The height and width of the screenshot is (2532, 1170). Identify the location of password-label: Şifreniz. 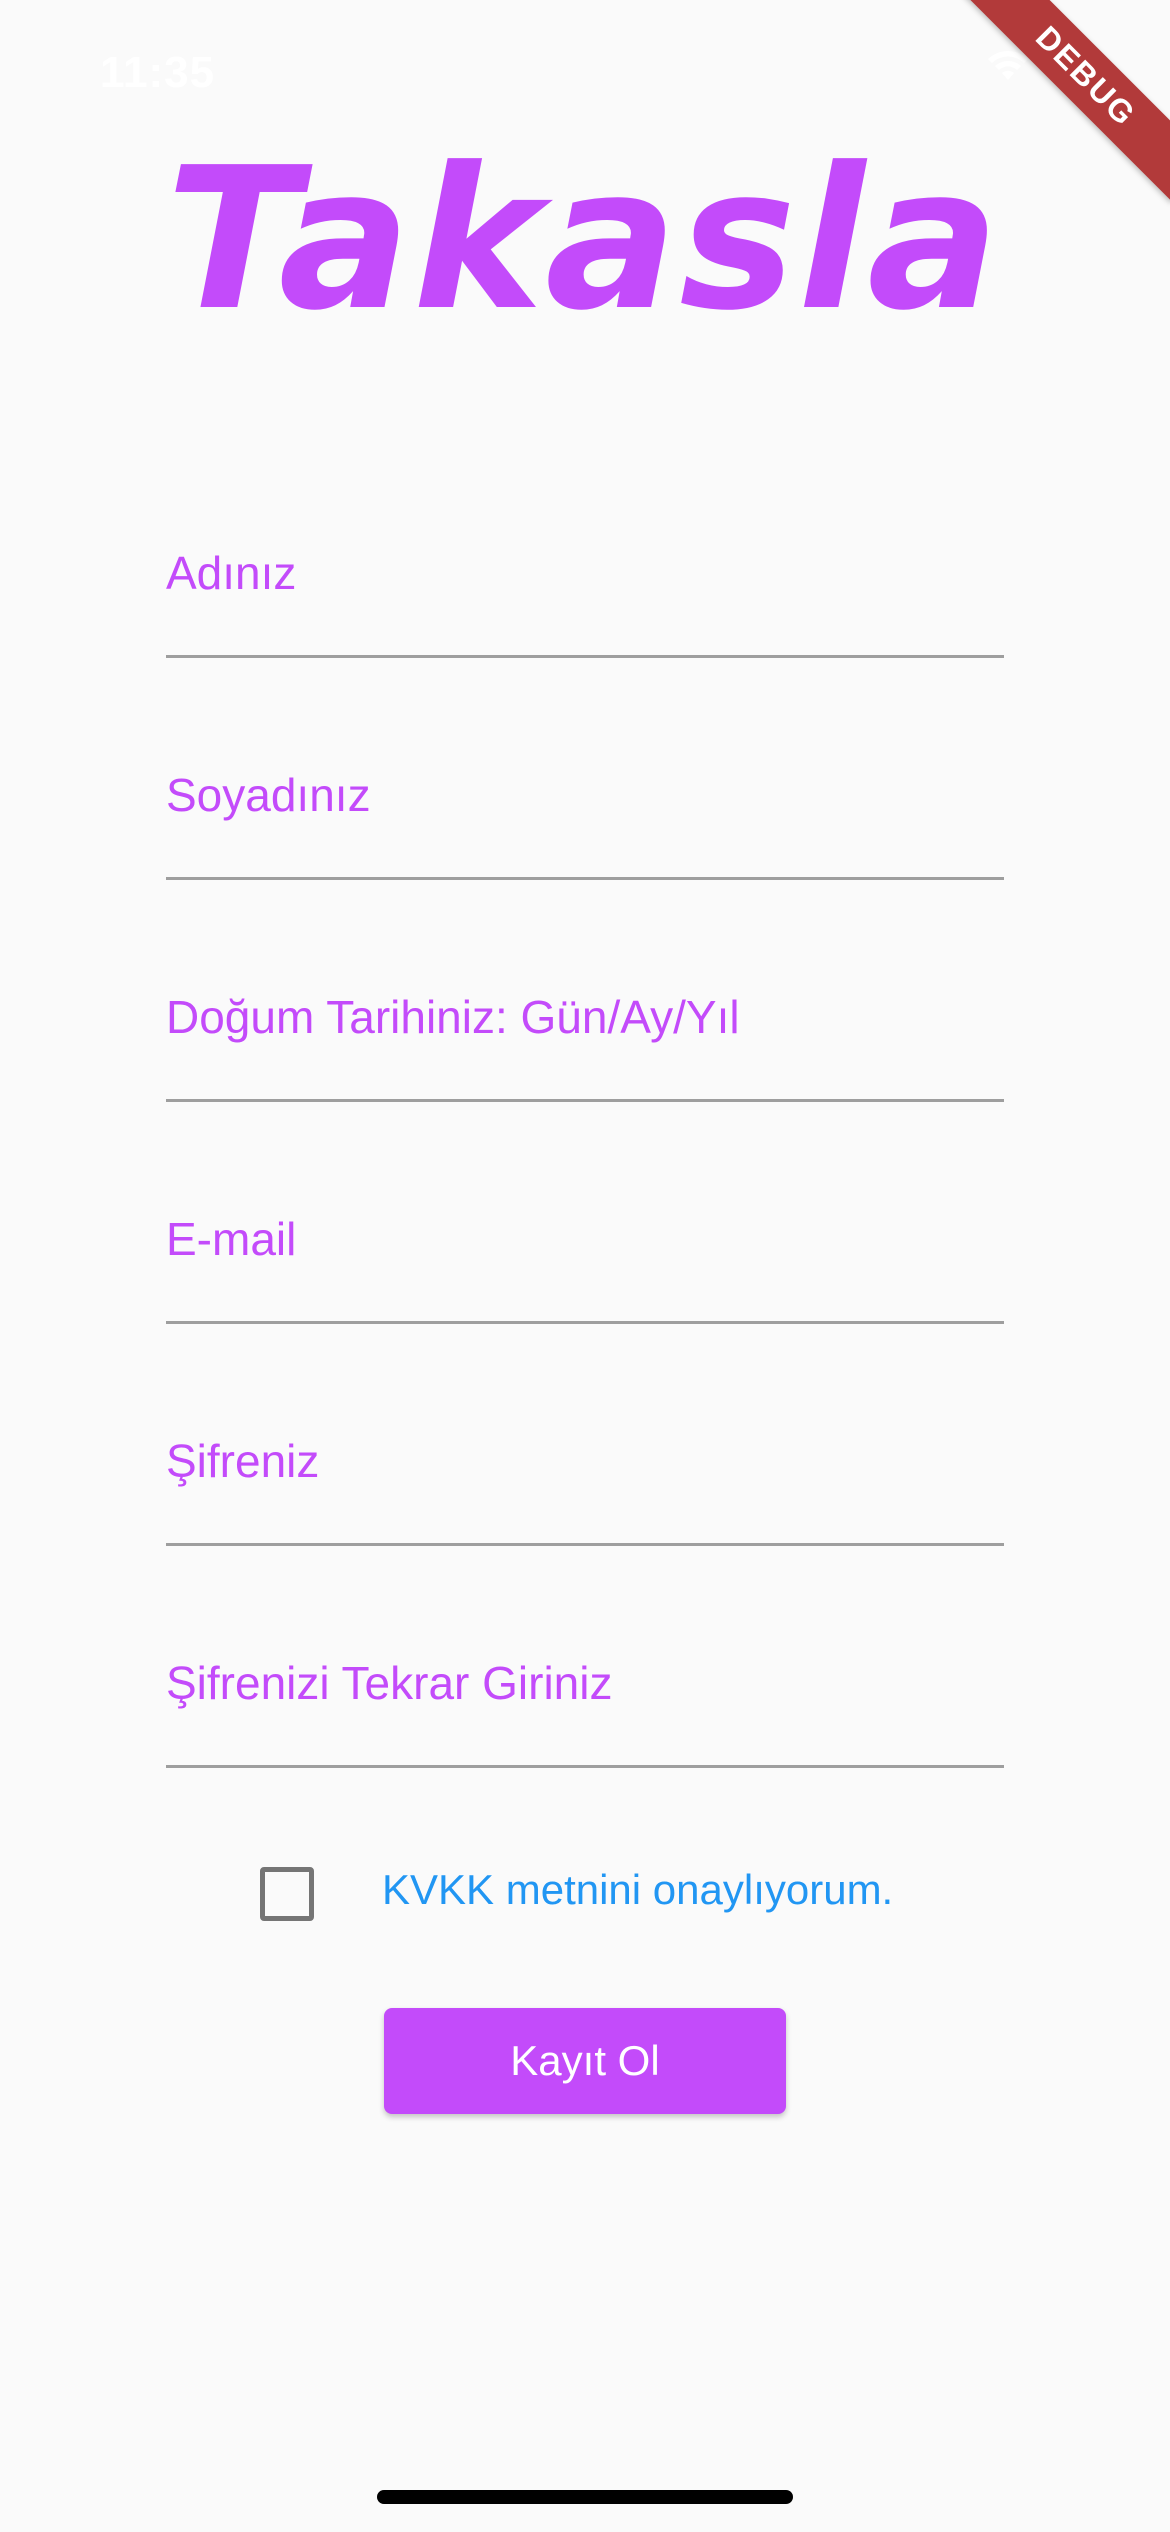
(243, 1461).